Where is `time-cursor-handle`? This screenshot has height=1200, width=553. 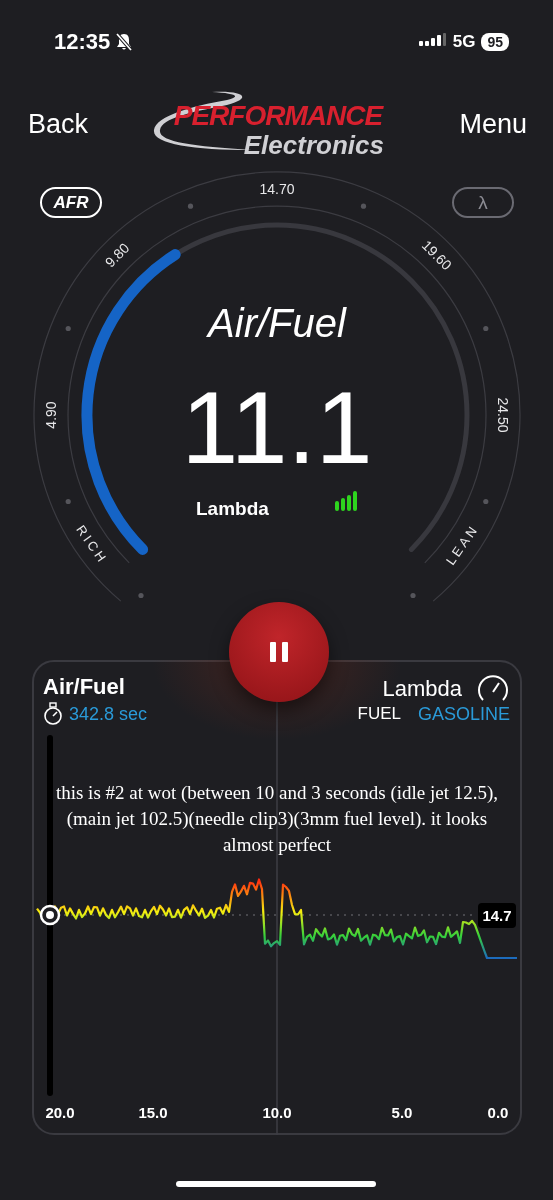 time-cursor-handle is located at coordinates (50, 915).